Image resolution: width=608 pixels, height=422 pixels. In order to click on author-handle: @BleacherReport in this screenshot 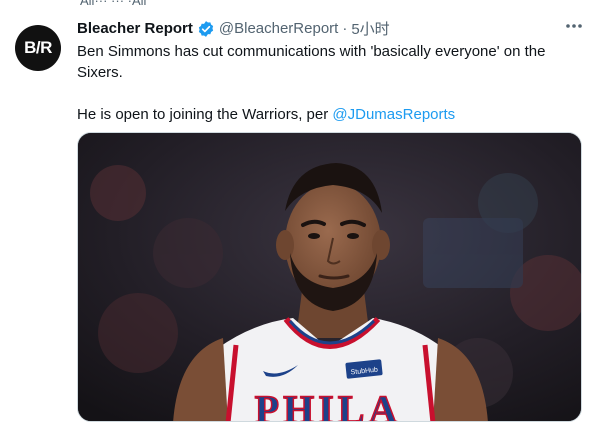, I will do `click(278, 28)`.